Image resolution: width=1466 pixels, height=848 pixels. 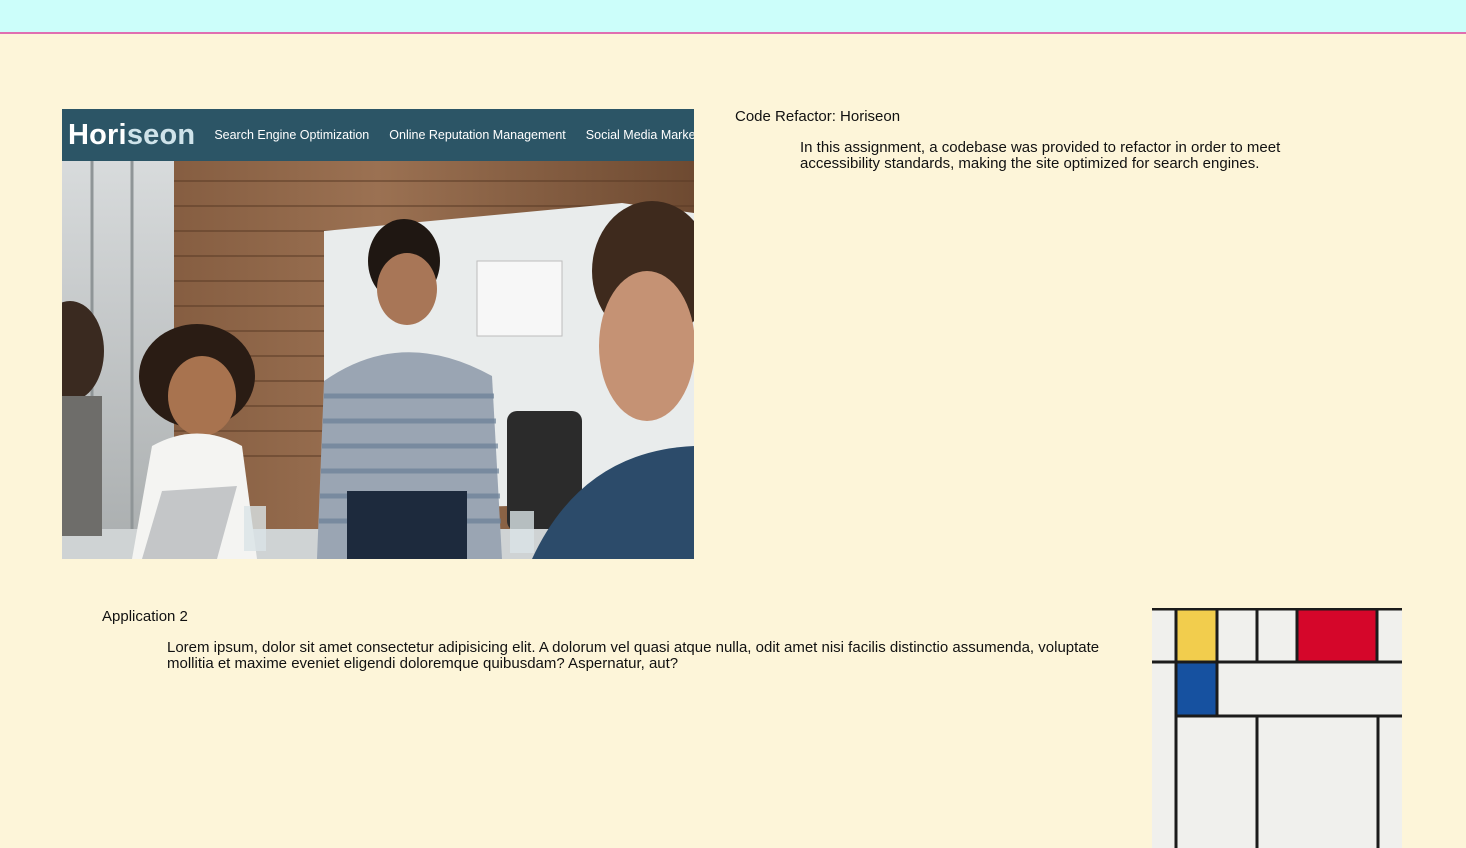 I want to click on horiseon-nav-item: Social Media Marketing, so click(x=639, y=135).